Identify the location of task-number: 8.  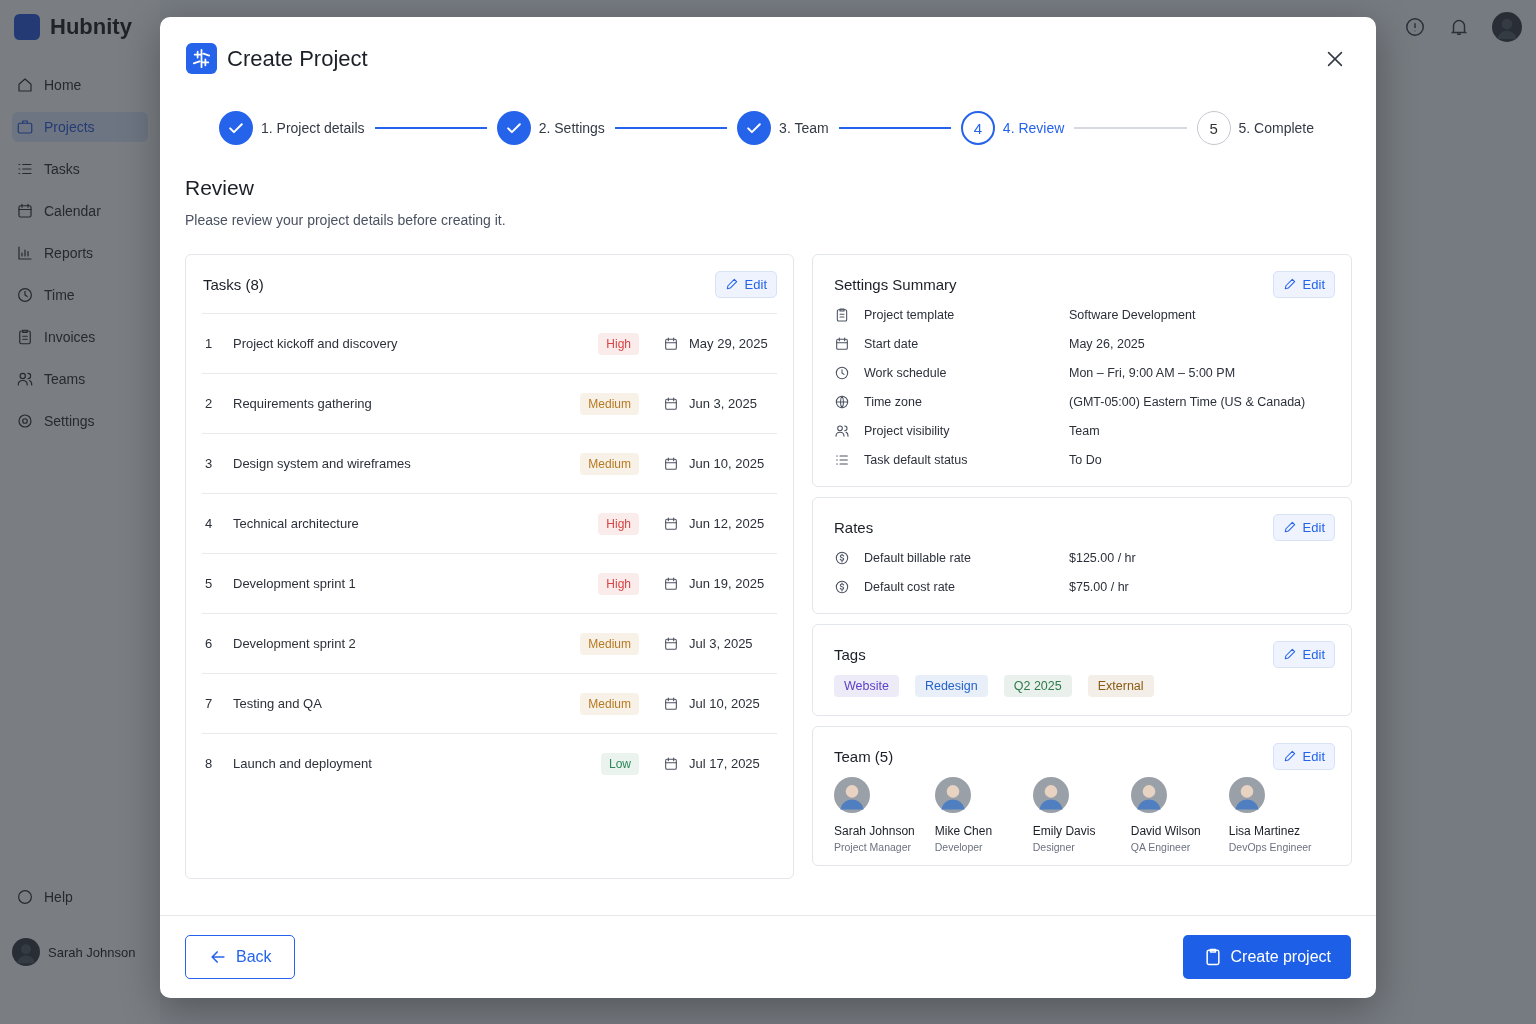
(209, 763).